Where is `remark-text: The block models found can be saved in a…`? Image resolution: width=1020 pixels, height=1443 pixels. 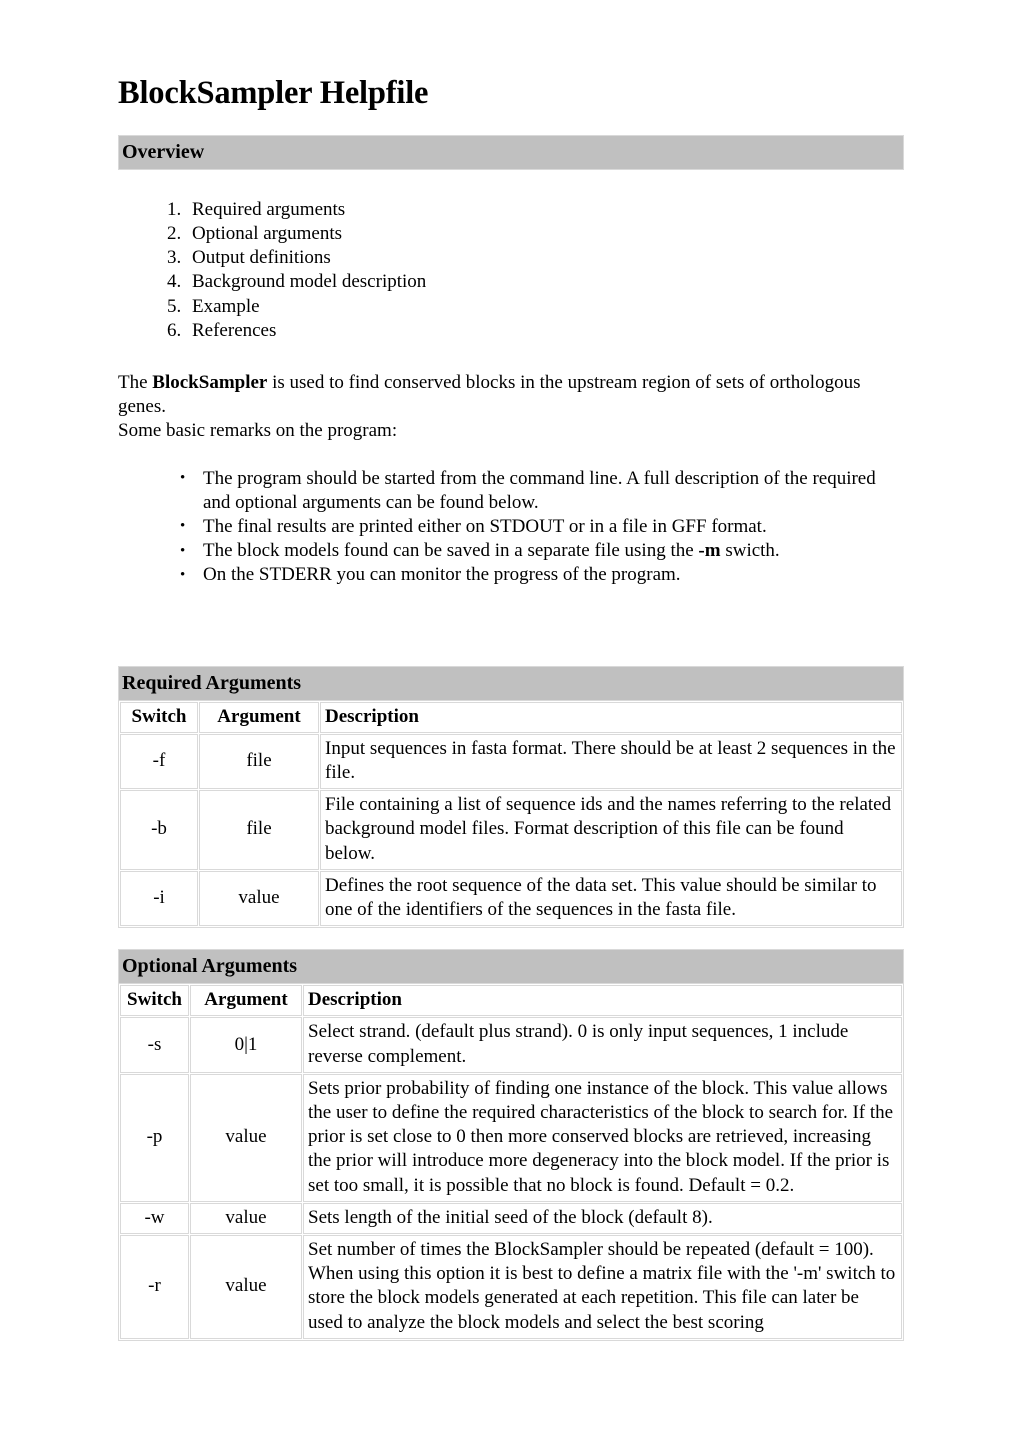 remark-text: The block models found can be saved in a… is located at coordinates (451, 551).